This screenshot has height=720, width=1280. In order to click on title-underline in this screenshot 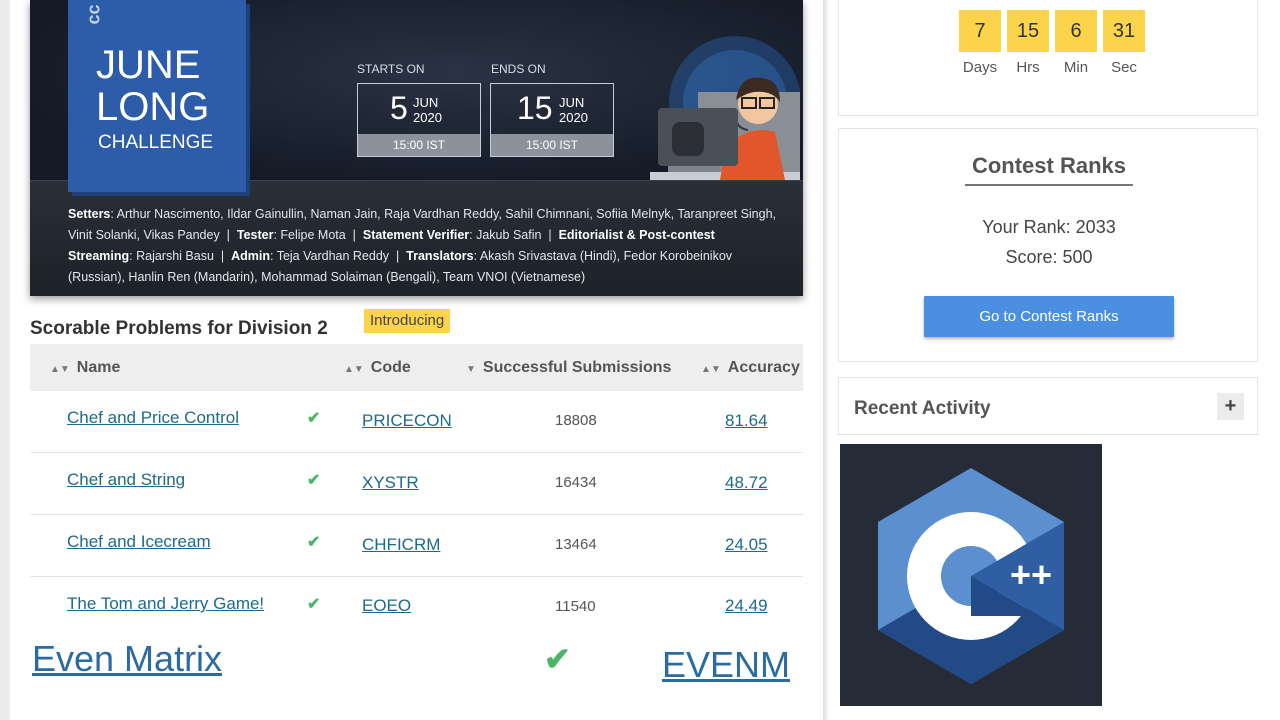, I will do `click(1049, 185)`.